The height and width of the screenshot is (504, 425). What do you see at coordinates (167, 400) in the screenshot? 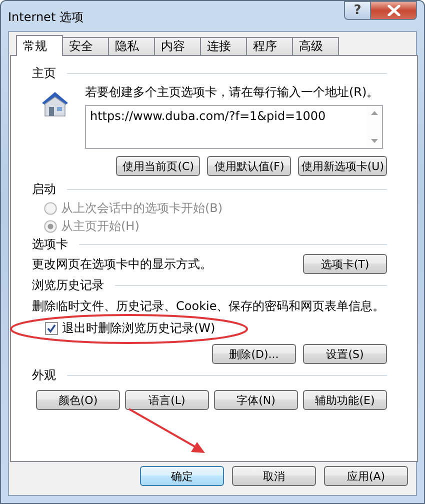
I see `button: 语言(L)` at bounding box center [167, 400].